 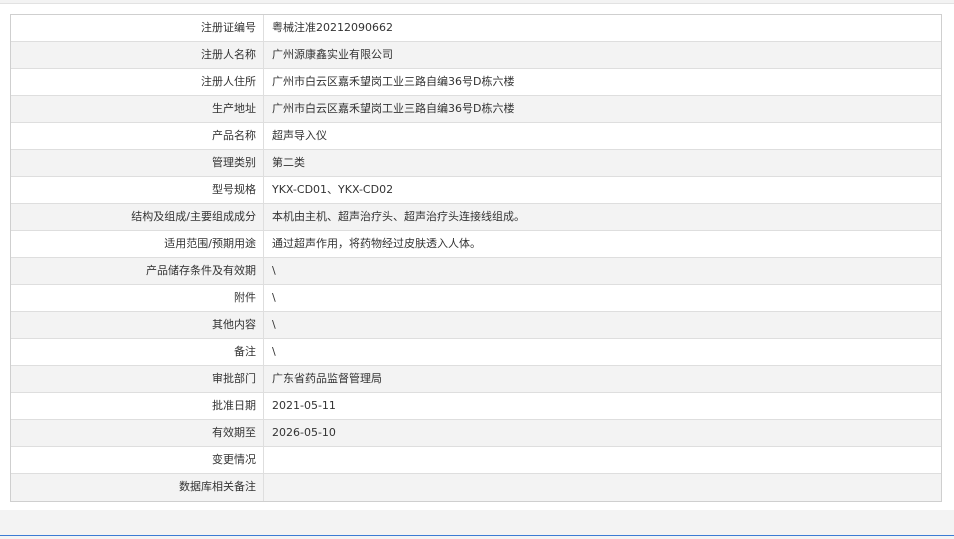 I want to click on field-label: 备注, so click(x=137, y=352).